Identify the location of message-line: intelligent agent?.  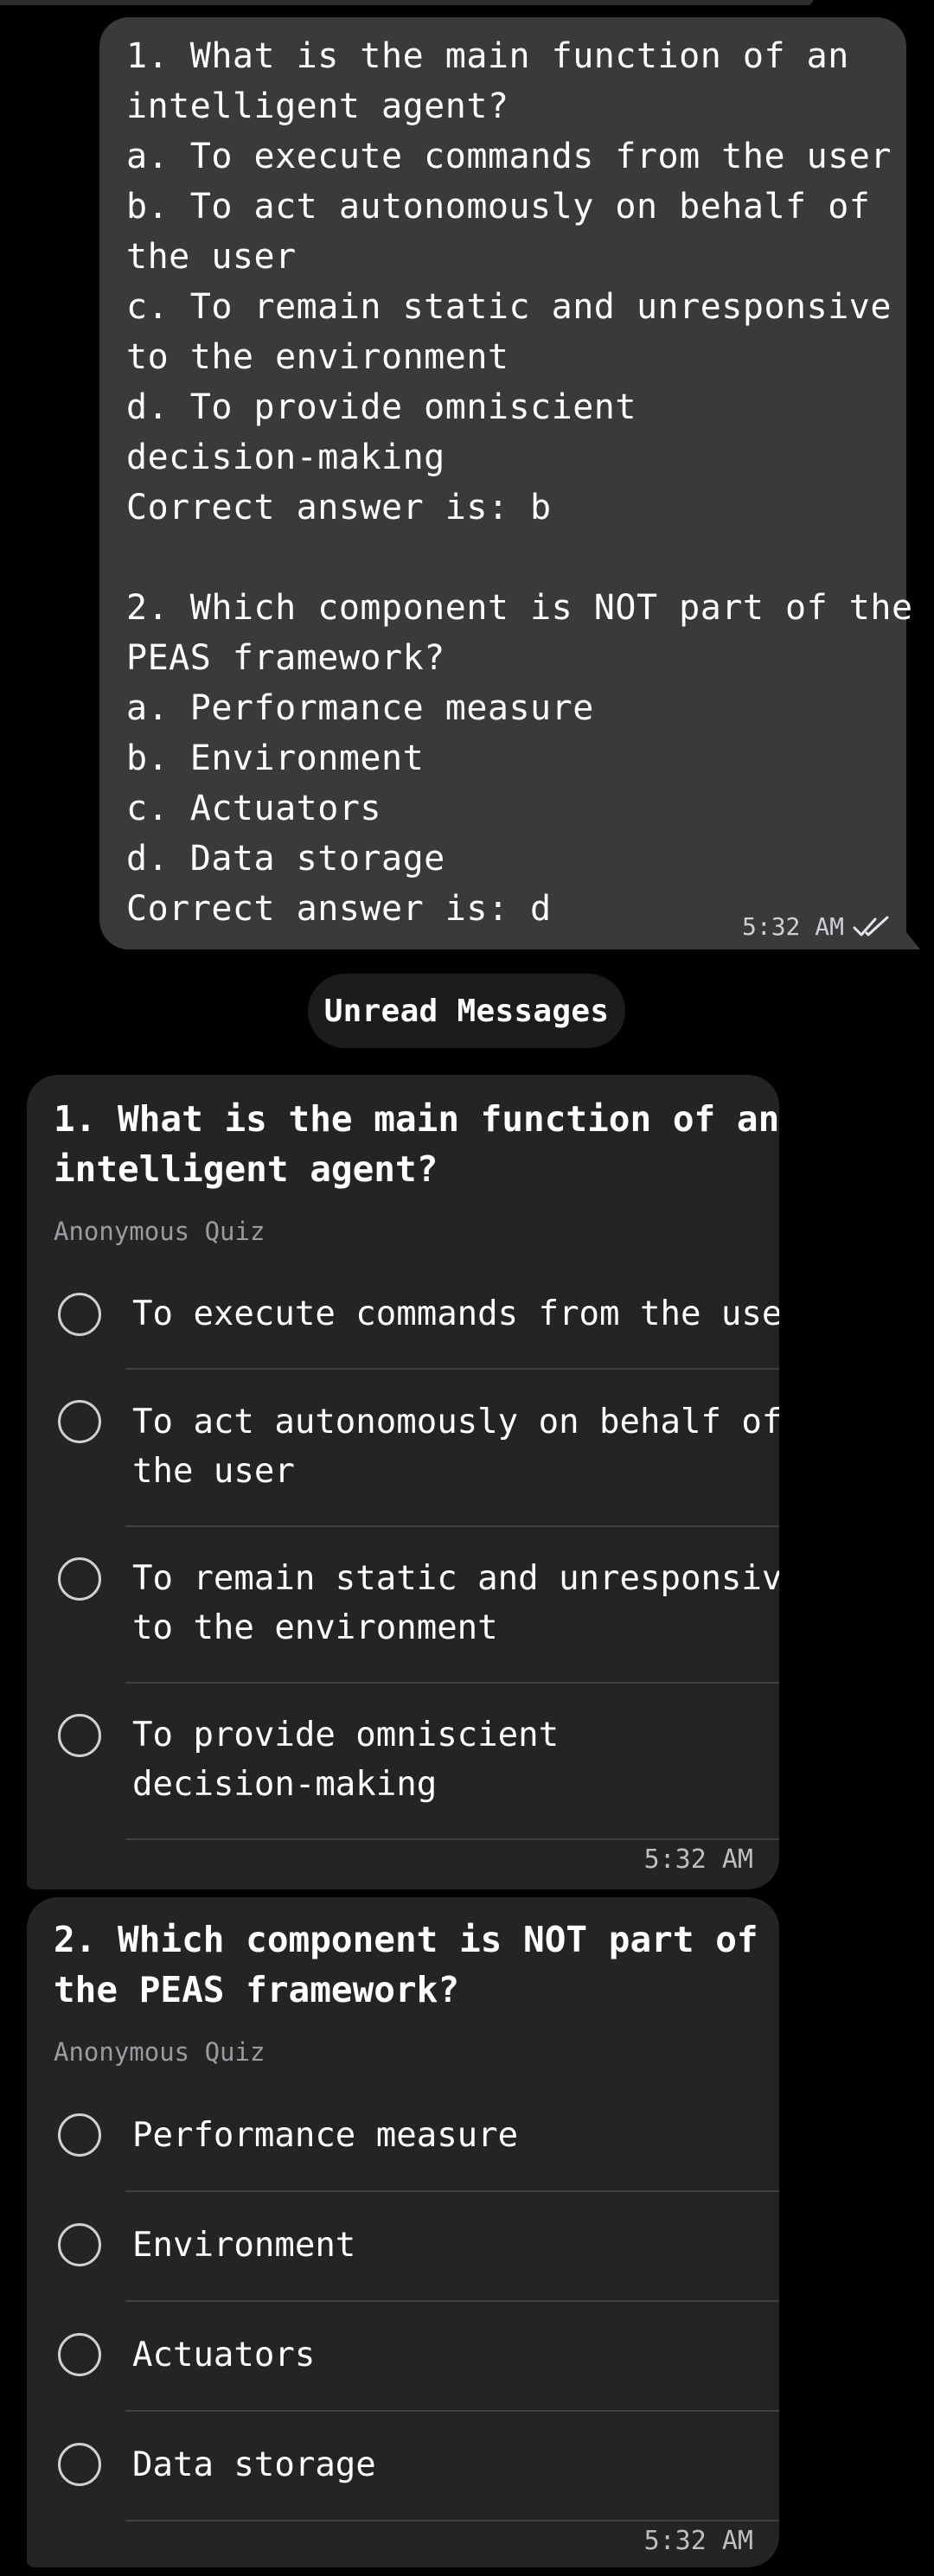
(318, 106).